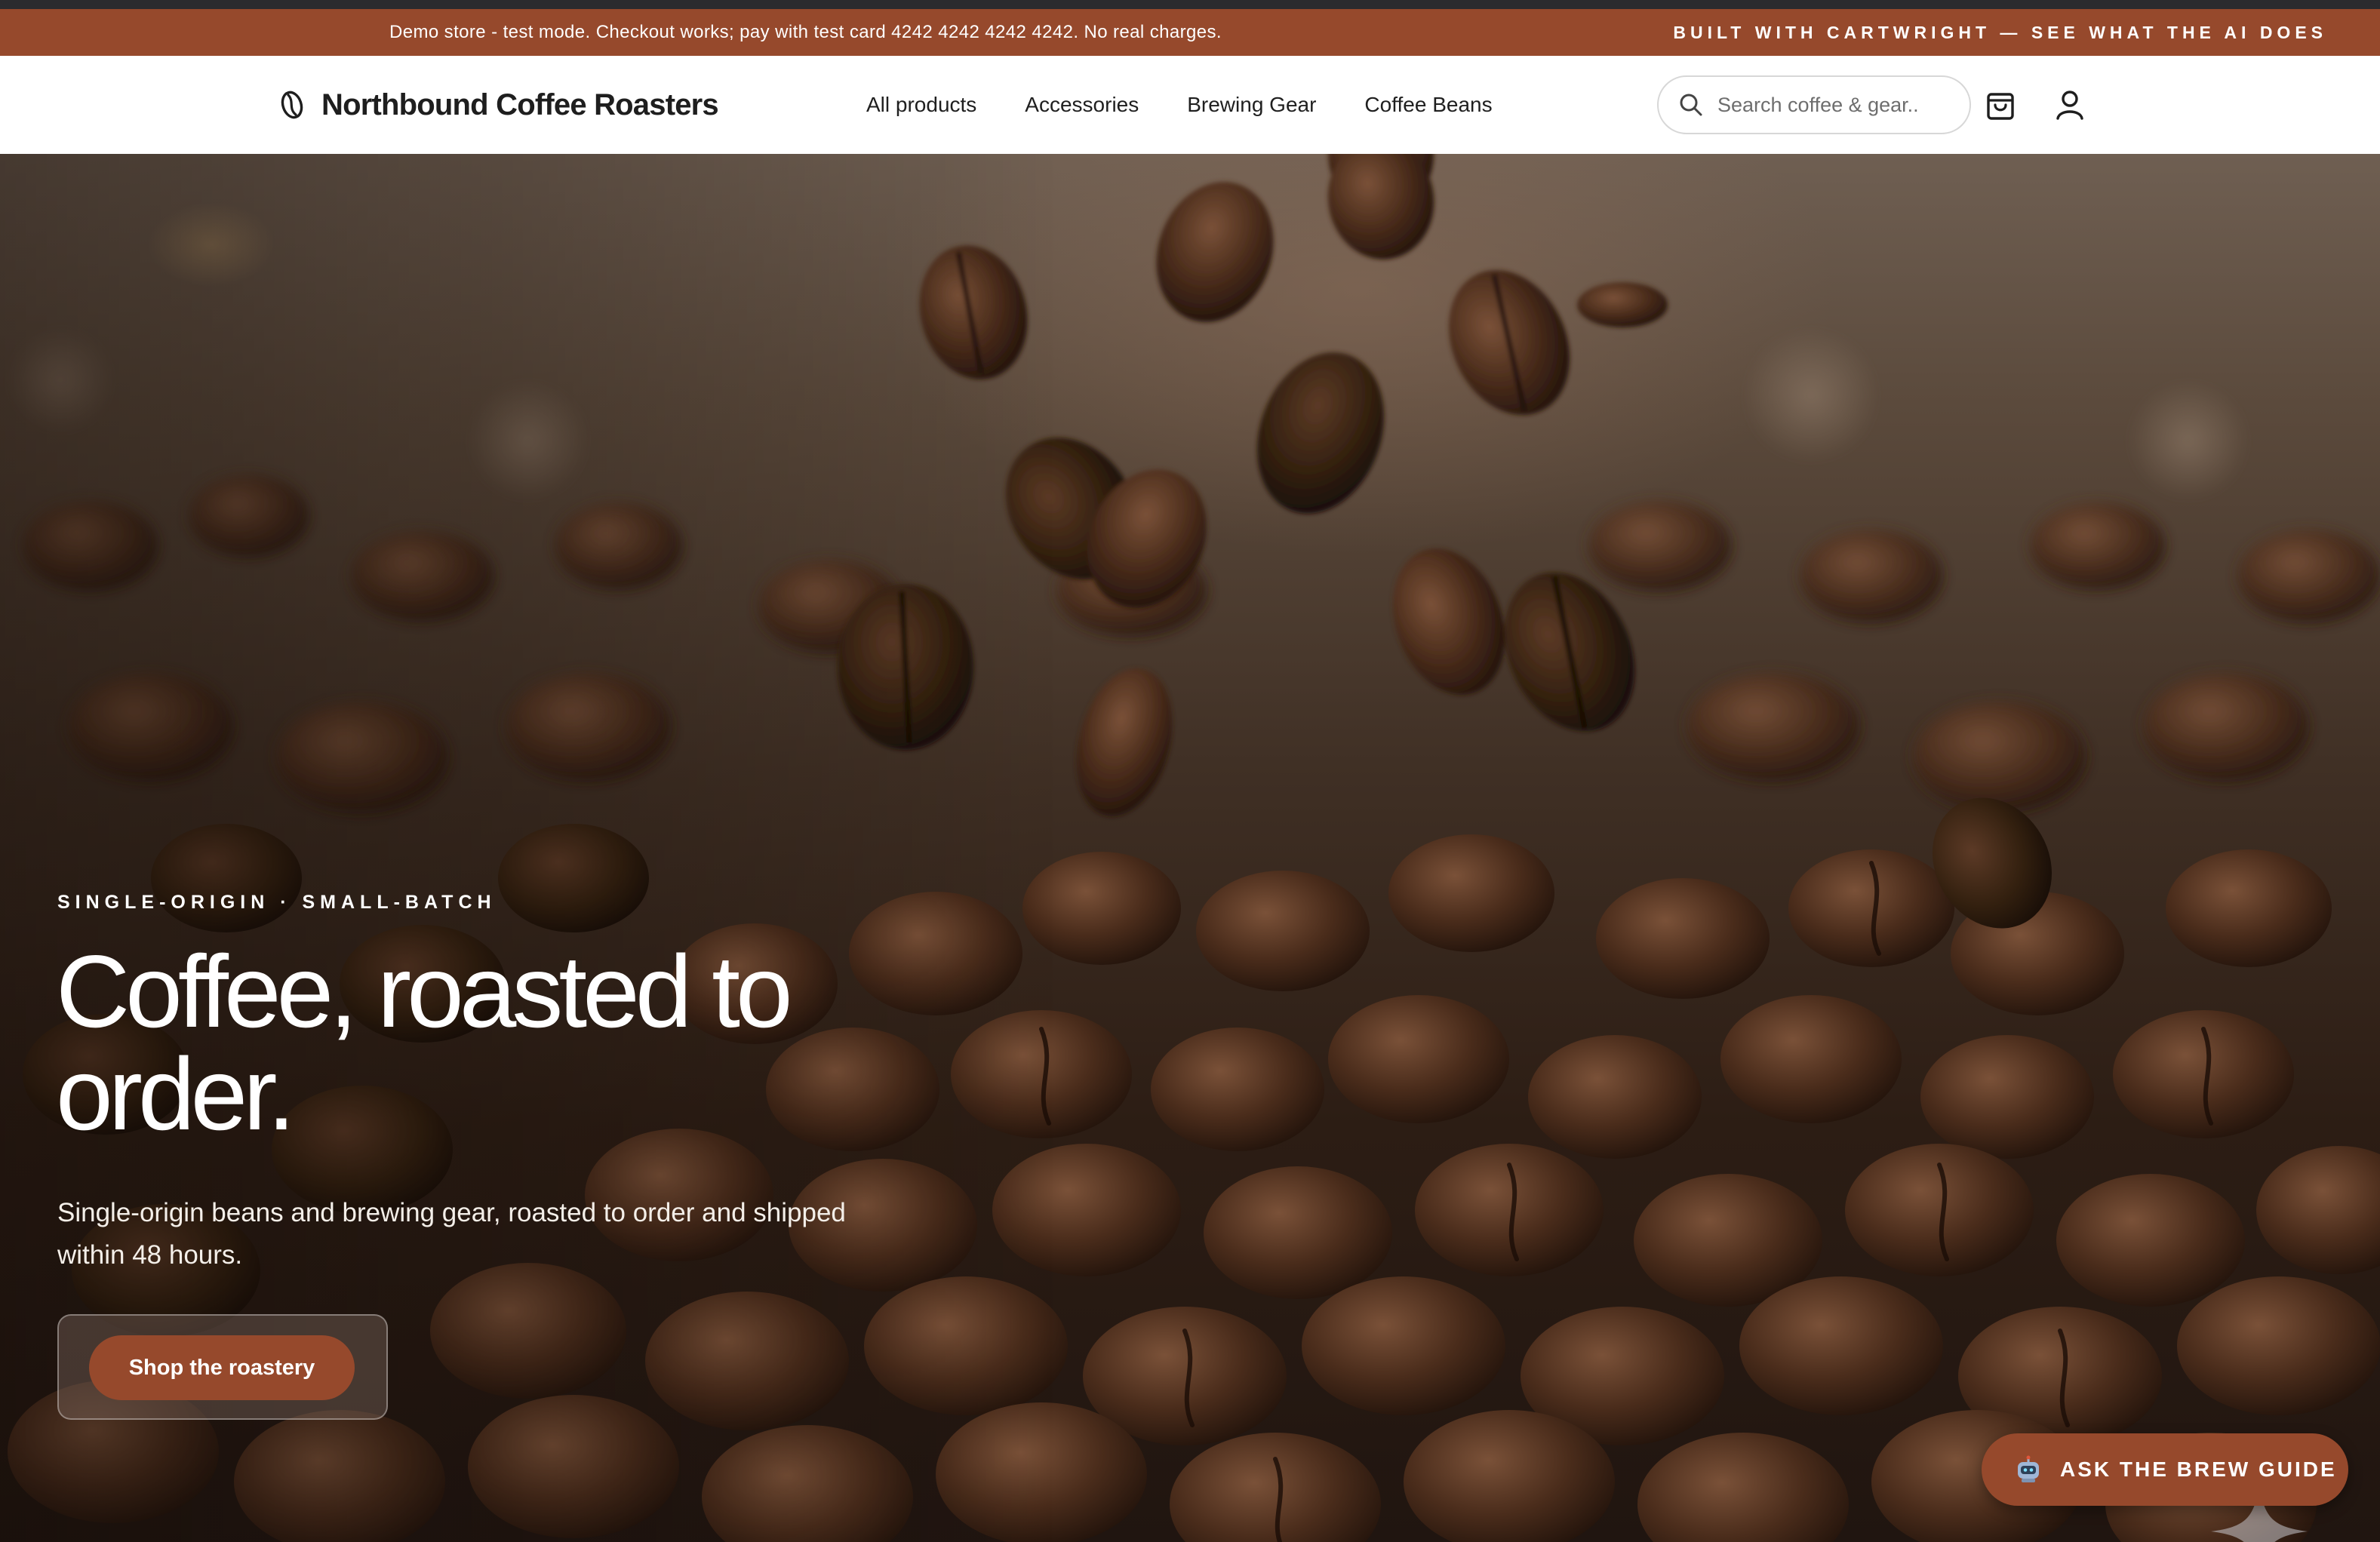  I want to click on cta-container: Shop the roastery, so click(222, 1367).